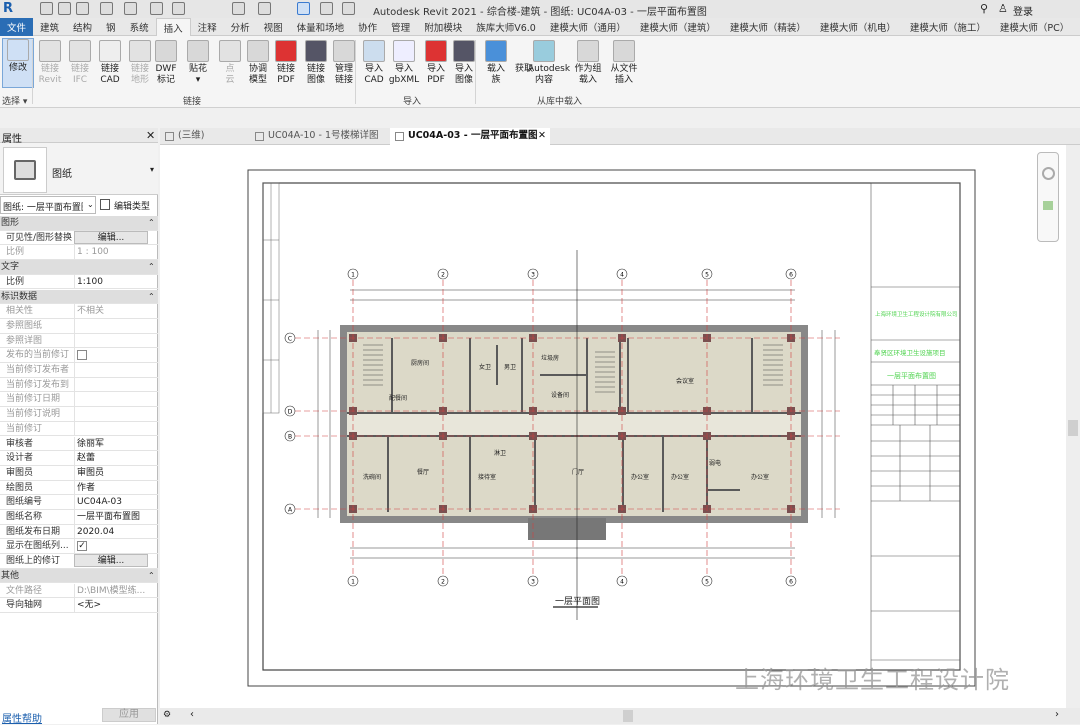  Describe the element at coordinates (443, 27) in the screenshot. I see `tab-12: 附加模块` at that location.